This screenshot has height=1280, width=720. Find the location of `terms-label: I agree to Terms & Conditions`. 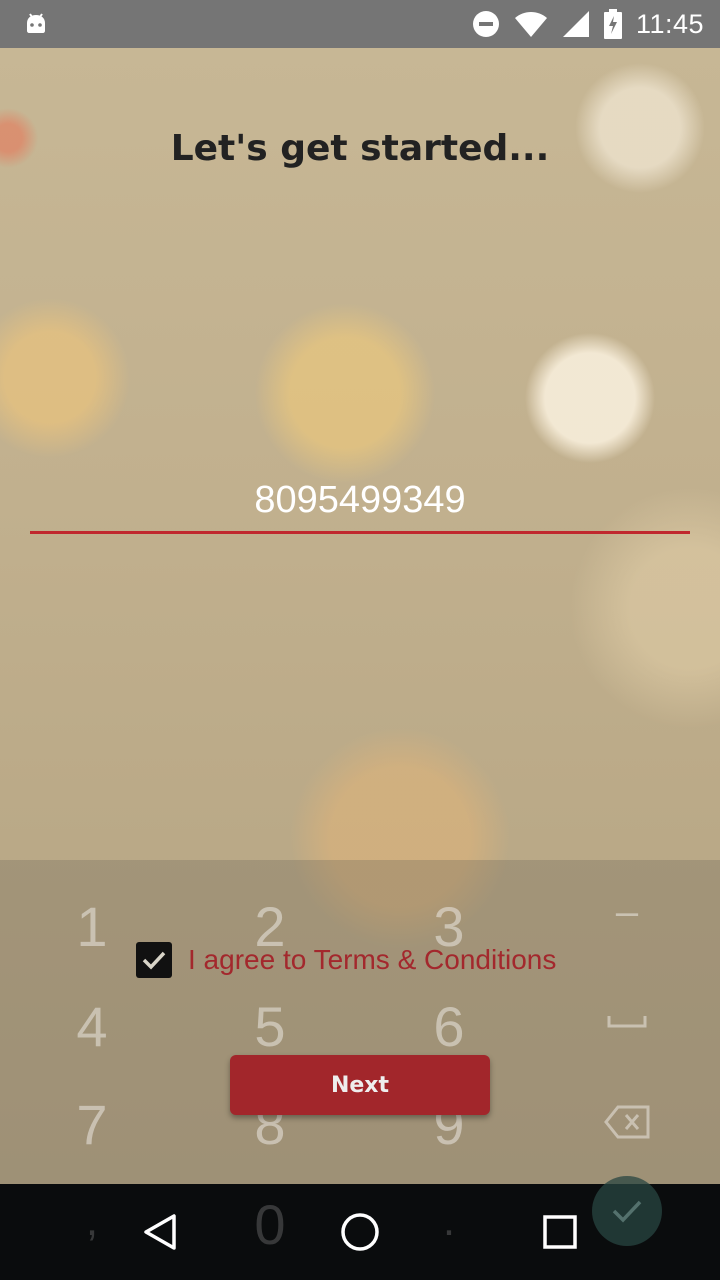

terms-label: I agree to Terms & Conditions is located at coordinates (372, 960).